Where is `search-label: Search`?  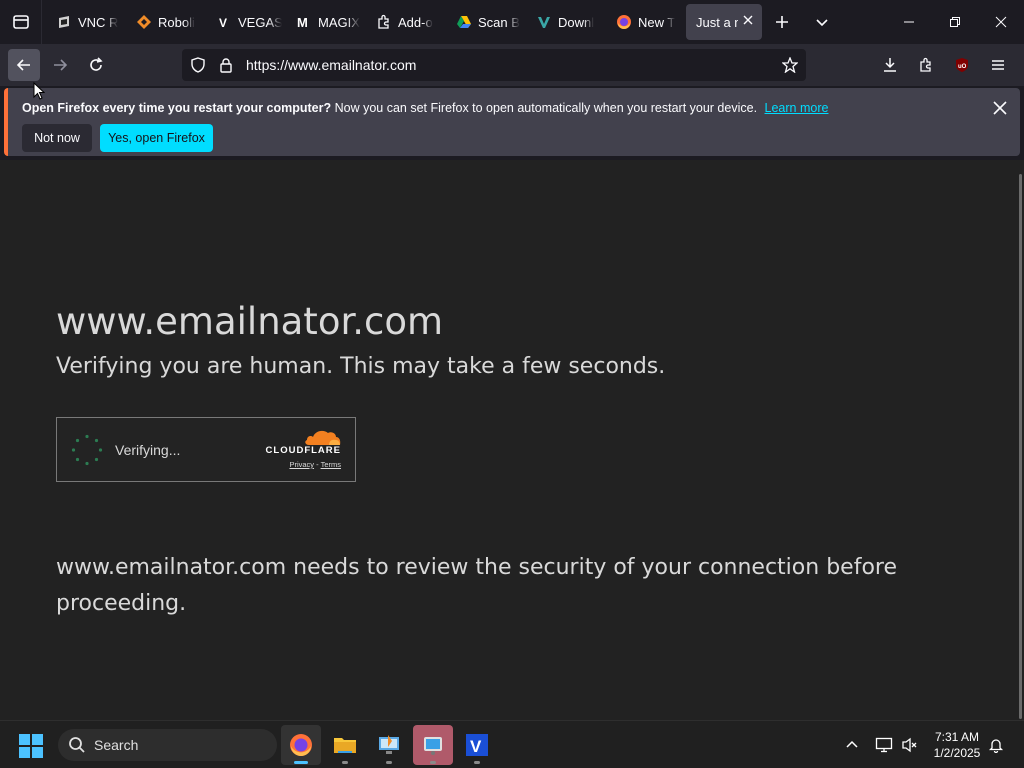 search-label: Search is located at coordinates (116, 745).